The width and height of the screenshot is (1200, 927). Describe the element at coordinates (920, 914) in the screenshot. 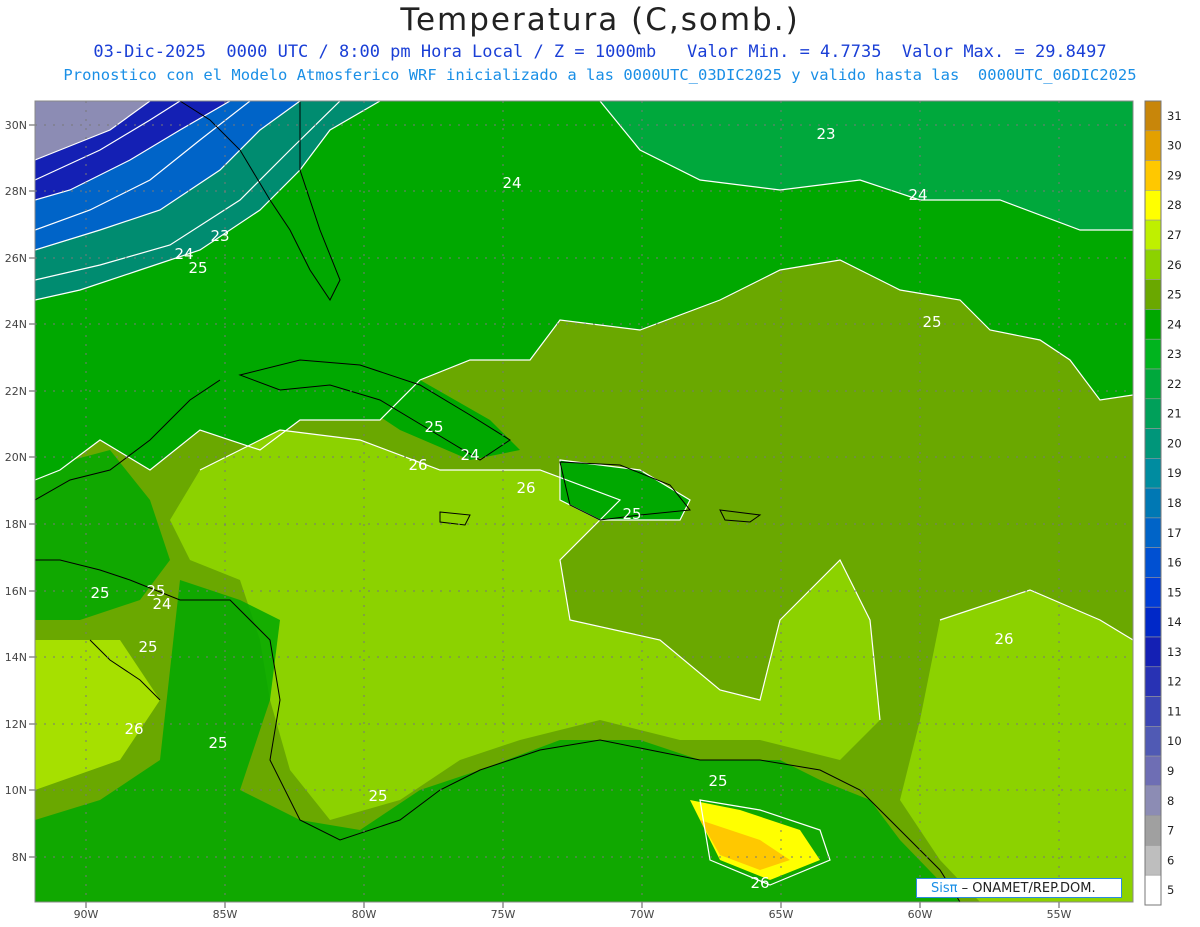

I see `lon-label: 60W` at that location.